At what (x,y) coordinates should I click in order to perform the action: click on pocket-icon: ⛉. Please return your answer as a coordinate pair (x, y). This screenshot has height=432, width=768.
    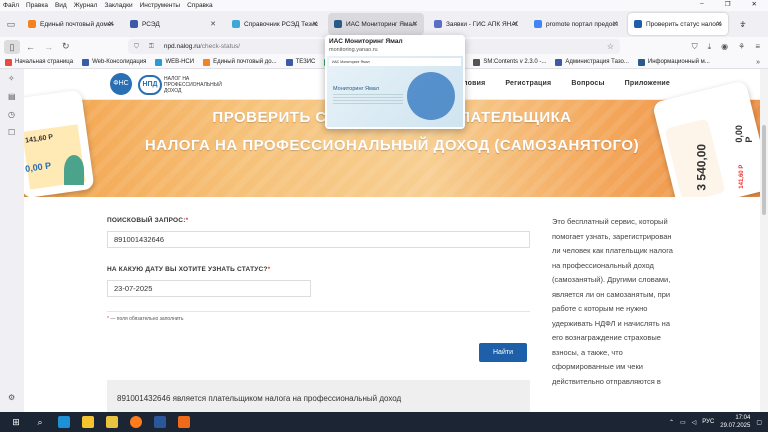
    Looking at the image, I should click on (695, 47).